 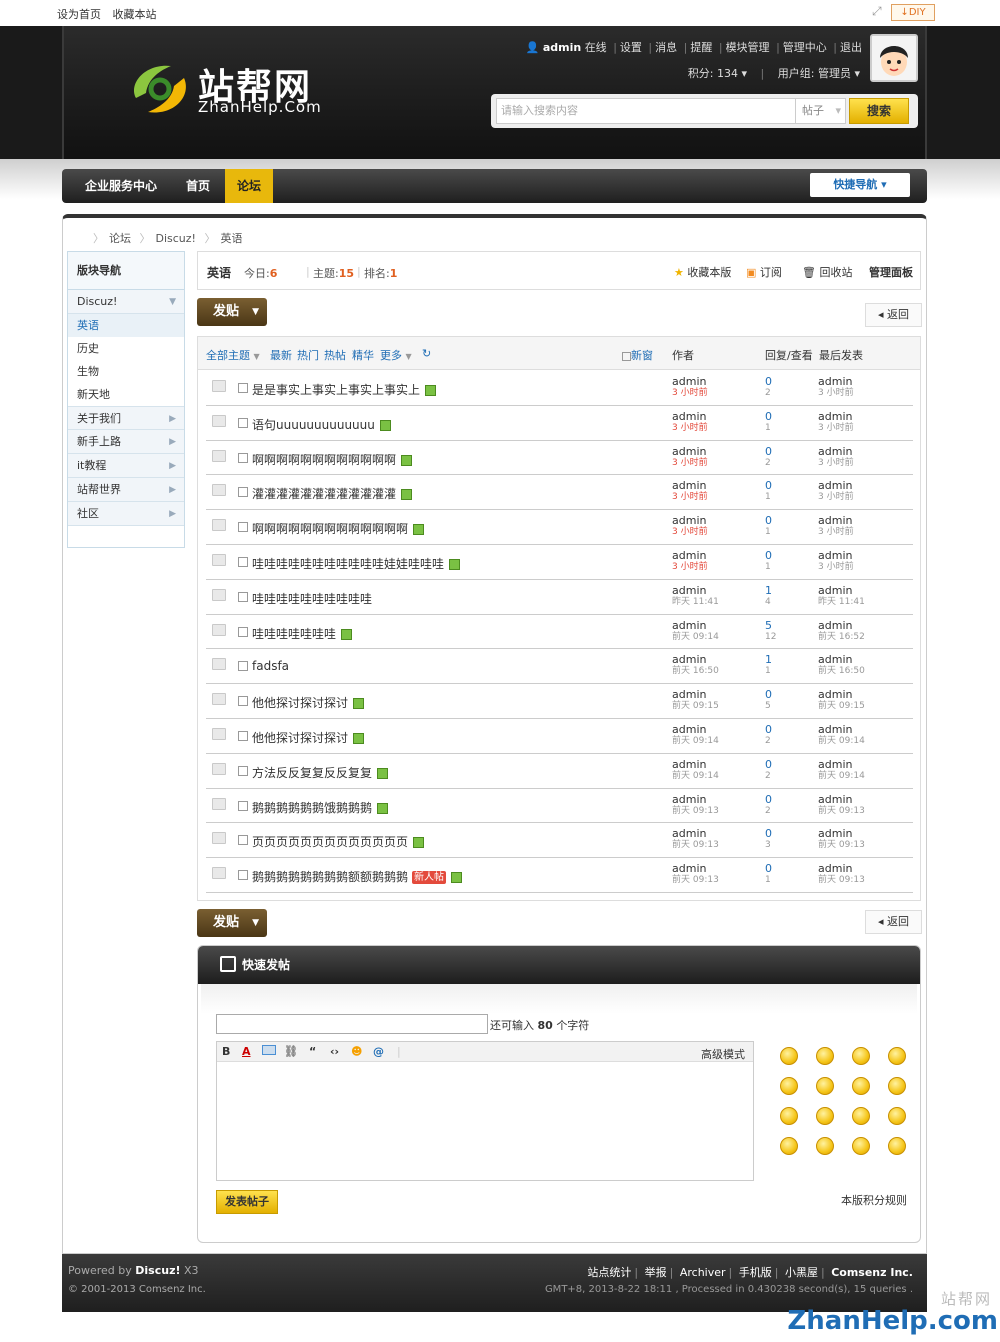 I want to click on font-color-icon: A, so click(x=246, y=1051).